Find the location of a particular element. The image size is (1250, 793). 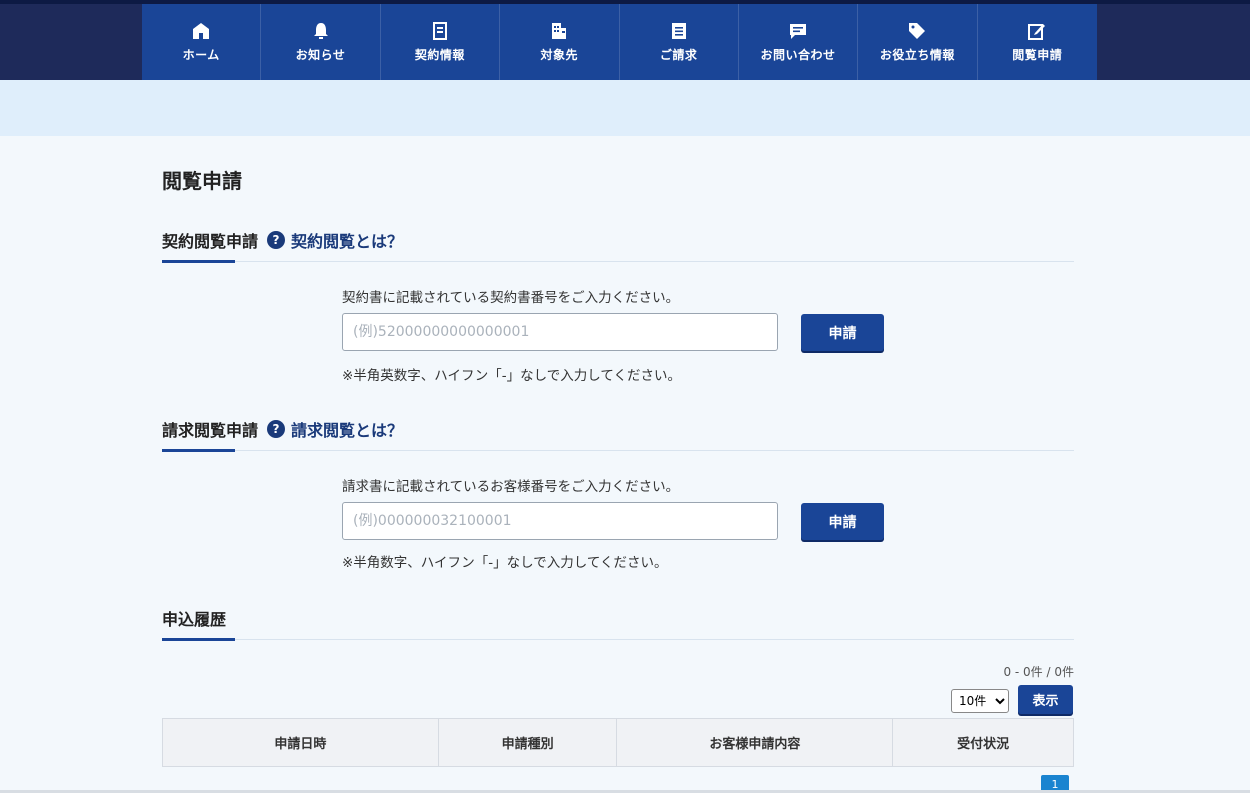

history-section-title: 申込履歴 is located at coordinates (194, 618).